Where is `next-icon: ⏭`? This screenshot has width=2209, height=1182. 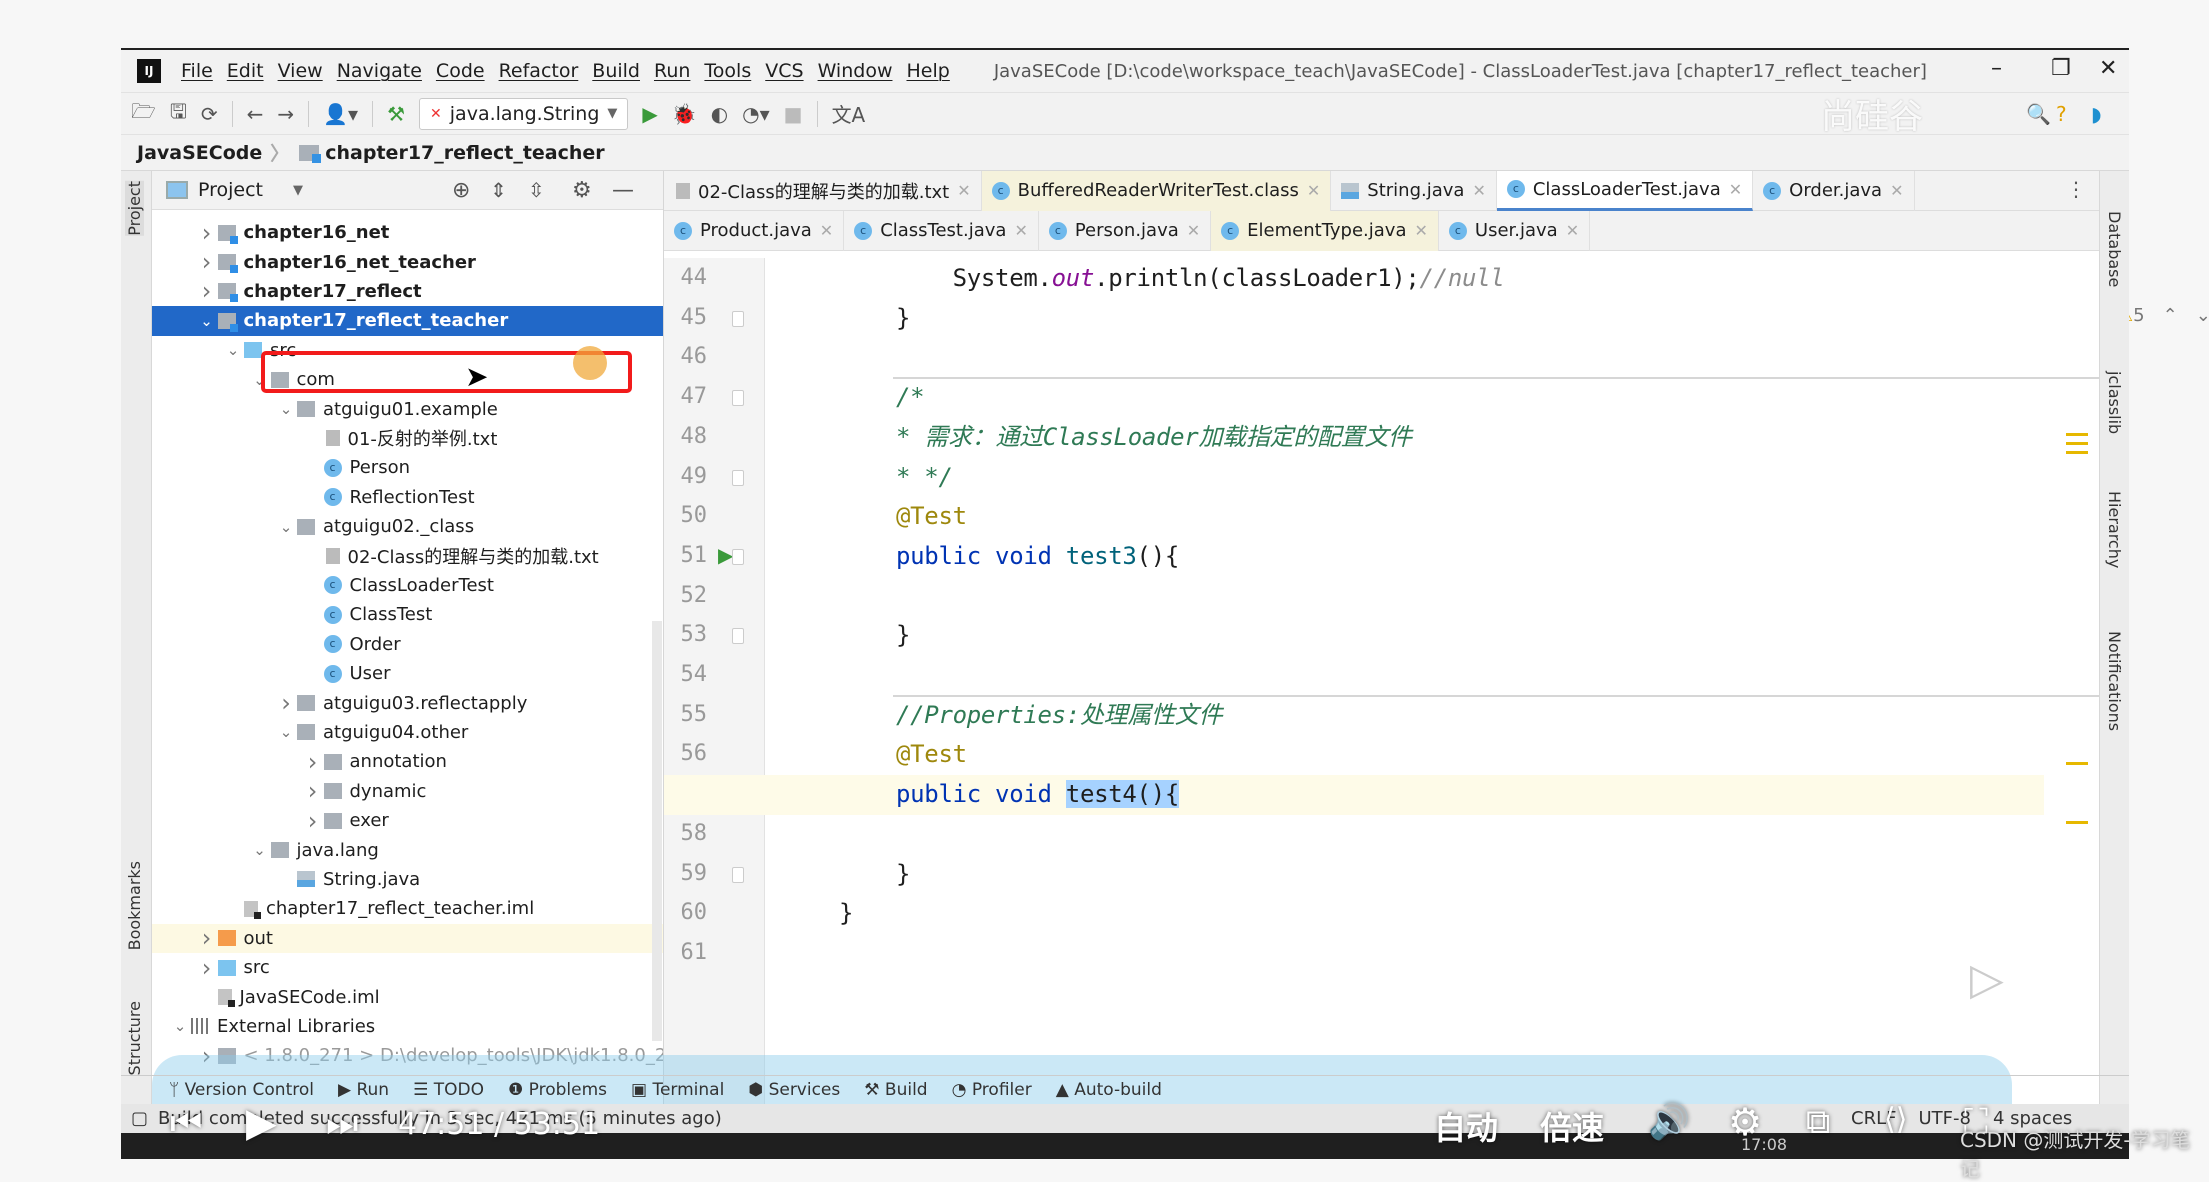
next-icon: ⏭ is located at coordinates (342, 1124).